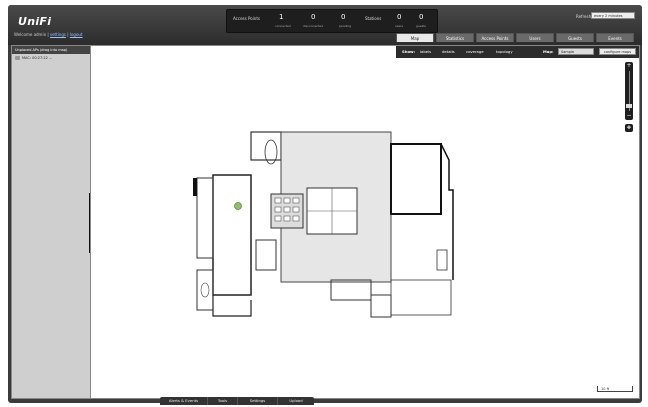 The image size is (648, 407). I want to click on access-point-icon, so click(17, 58).